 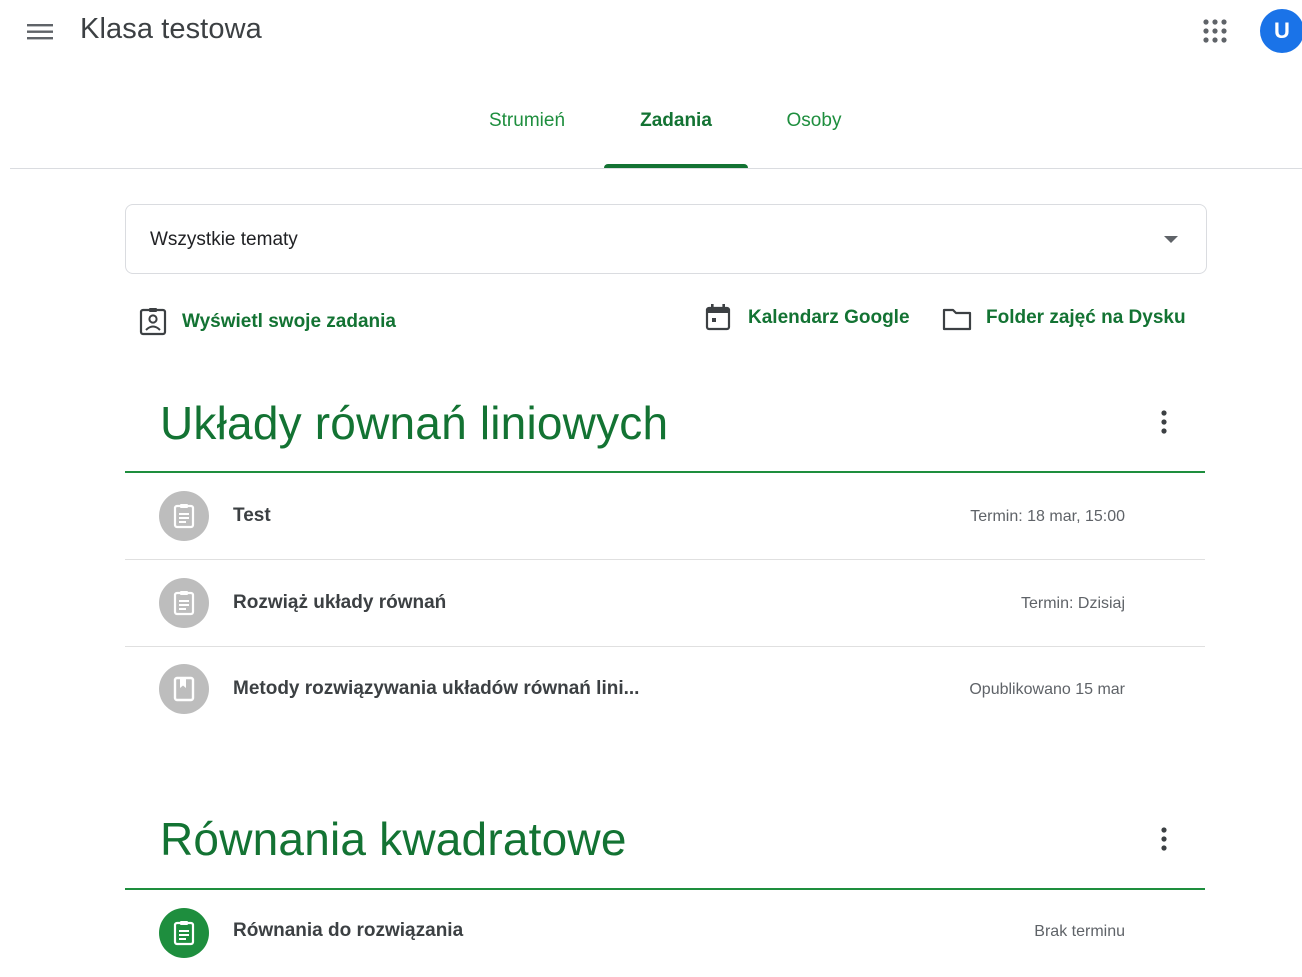 I want to click on class-tabs: Strumień Zadania Osoby, so click(x=651, y=133).